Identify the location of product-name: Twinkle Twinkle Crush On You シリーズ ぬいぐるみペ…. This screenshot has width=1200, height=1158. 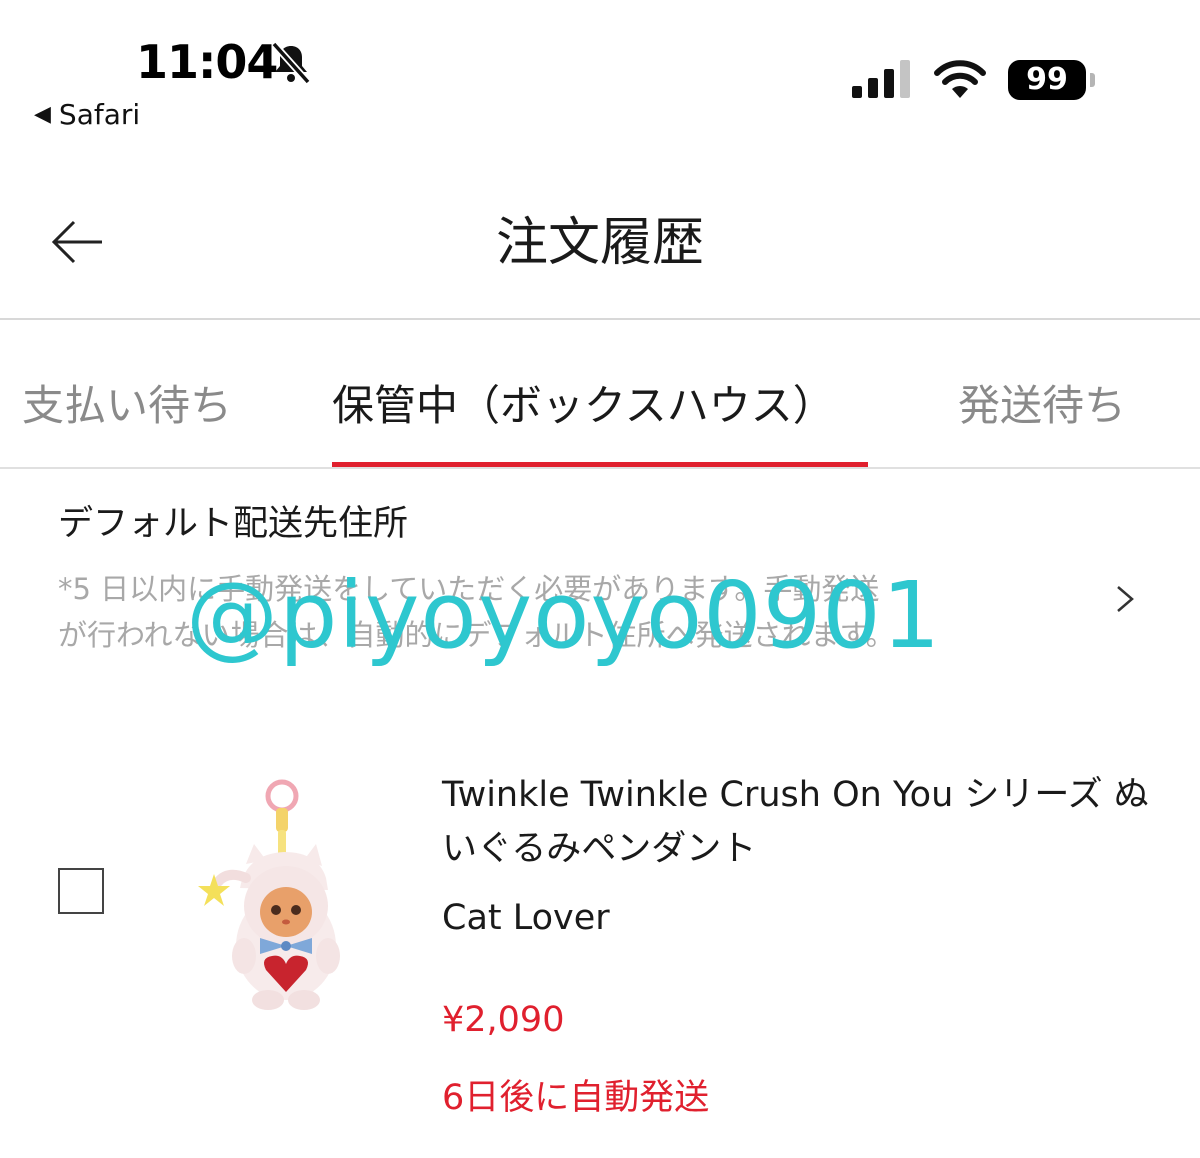
(797, 822).